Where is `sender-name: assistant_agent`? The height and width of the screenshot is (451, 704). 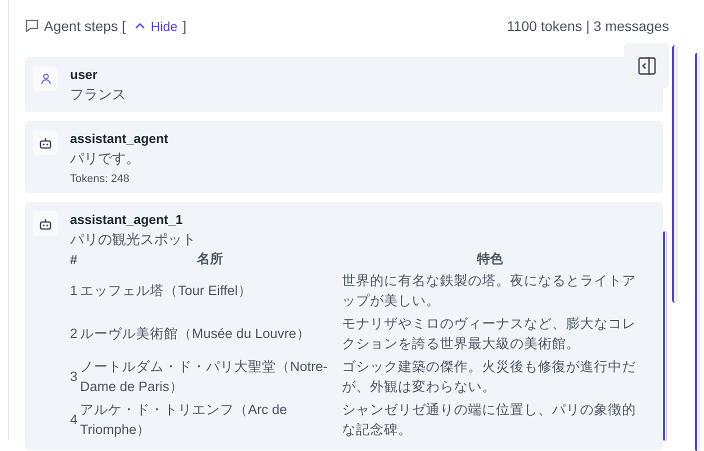 sender-name: assistant_agent is located at coordinates (120, 139).